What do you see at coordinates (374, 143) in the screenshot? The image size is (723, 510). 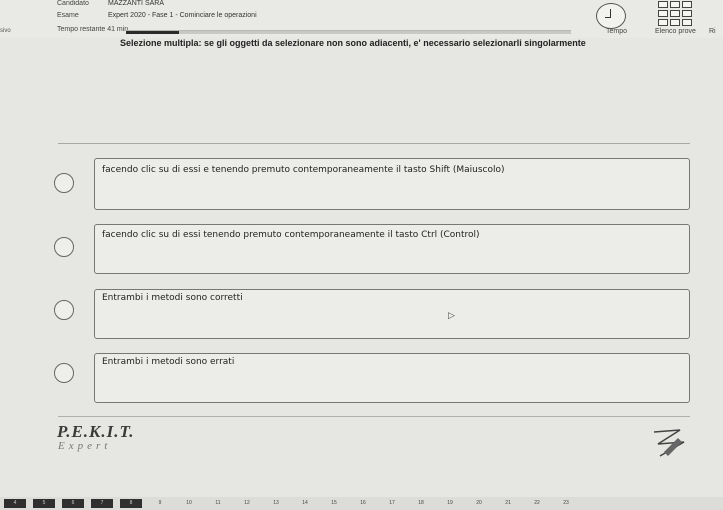 I see `divider` at bounding box center [374, 143].